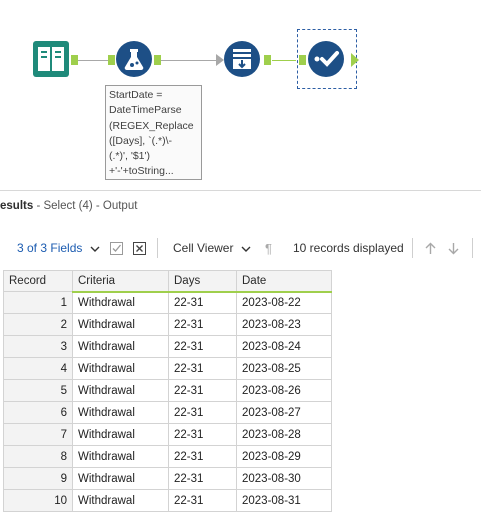  Describe the element at coordinates (50, 248) in the screenshot. I see `fields-selector-label: 3 of 3 Fields` at that location.